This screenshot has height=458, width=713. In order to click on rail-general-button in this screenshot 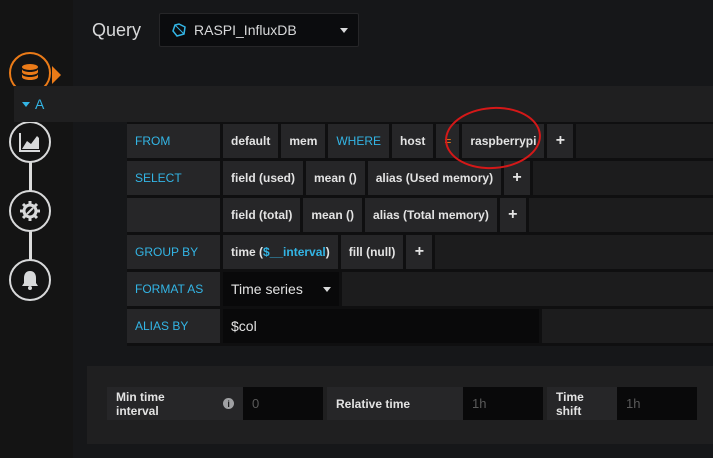, I will do `click(30, 211)`.